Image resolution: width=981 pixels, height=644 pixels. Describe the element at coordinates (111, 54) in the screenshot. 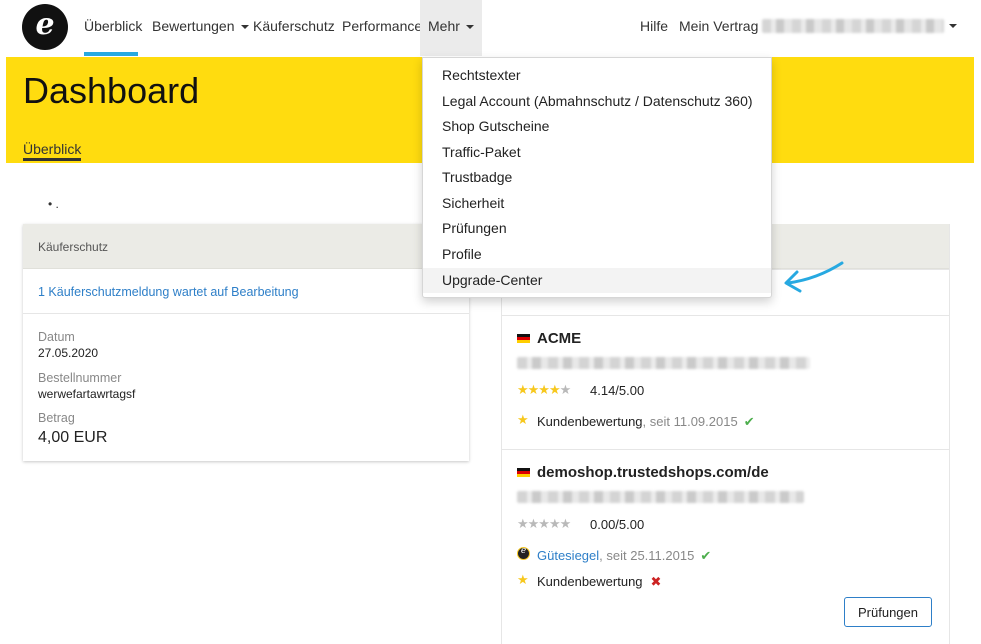

I see `nav-active-indicator` at that location.